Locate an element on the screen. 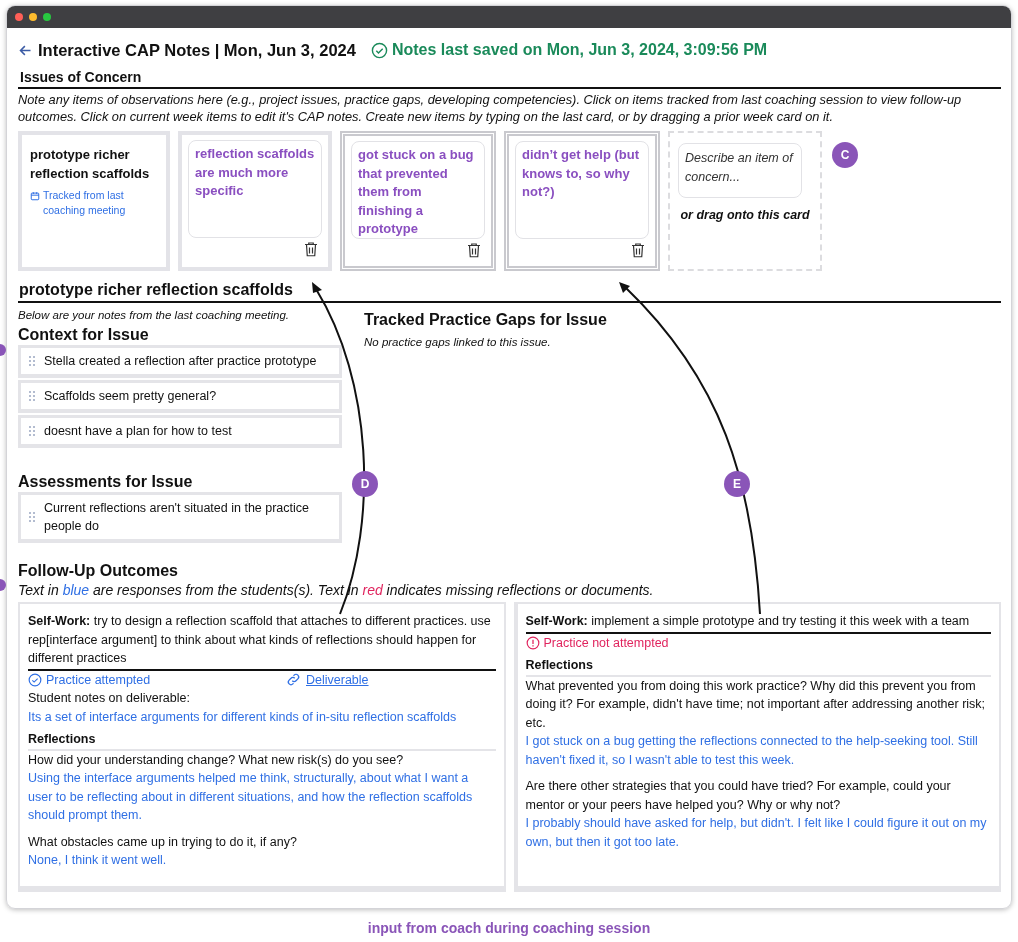 This screenshot has height=942, width=1018. student-answer: Using the interface arguments helped me think, structurally, about what I want a user to be reflecting about in different situations, and how the reflection scaffolds should prompt them. is located at coordinates (251, 797).